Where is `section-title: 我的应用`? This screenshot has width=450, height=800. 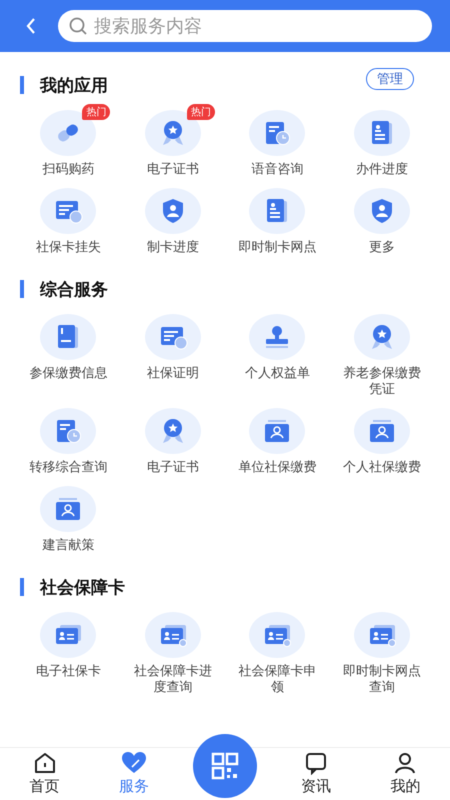 section-title: 我的应用 is located at coordinates (74, 85).